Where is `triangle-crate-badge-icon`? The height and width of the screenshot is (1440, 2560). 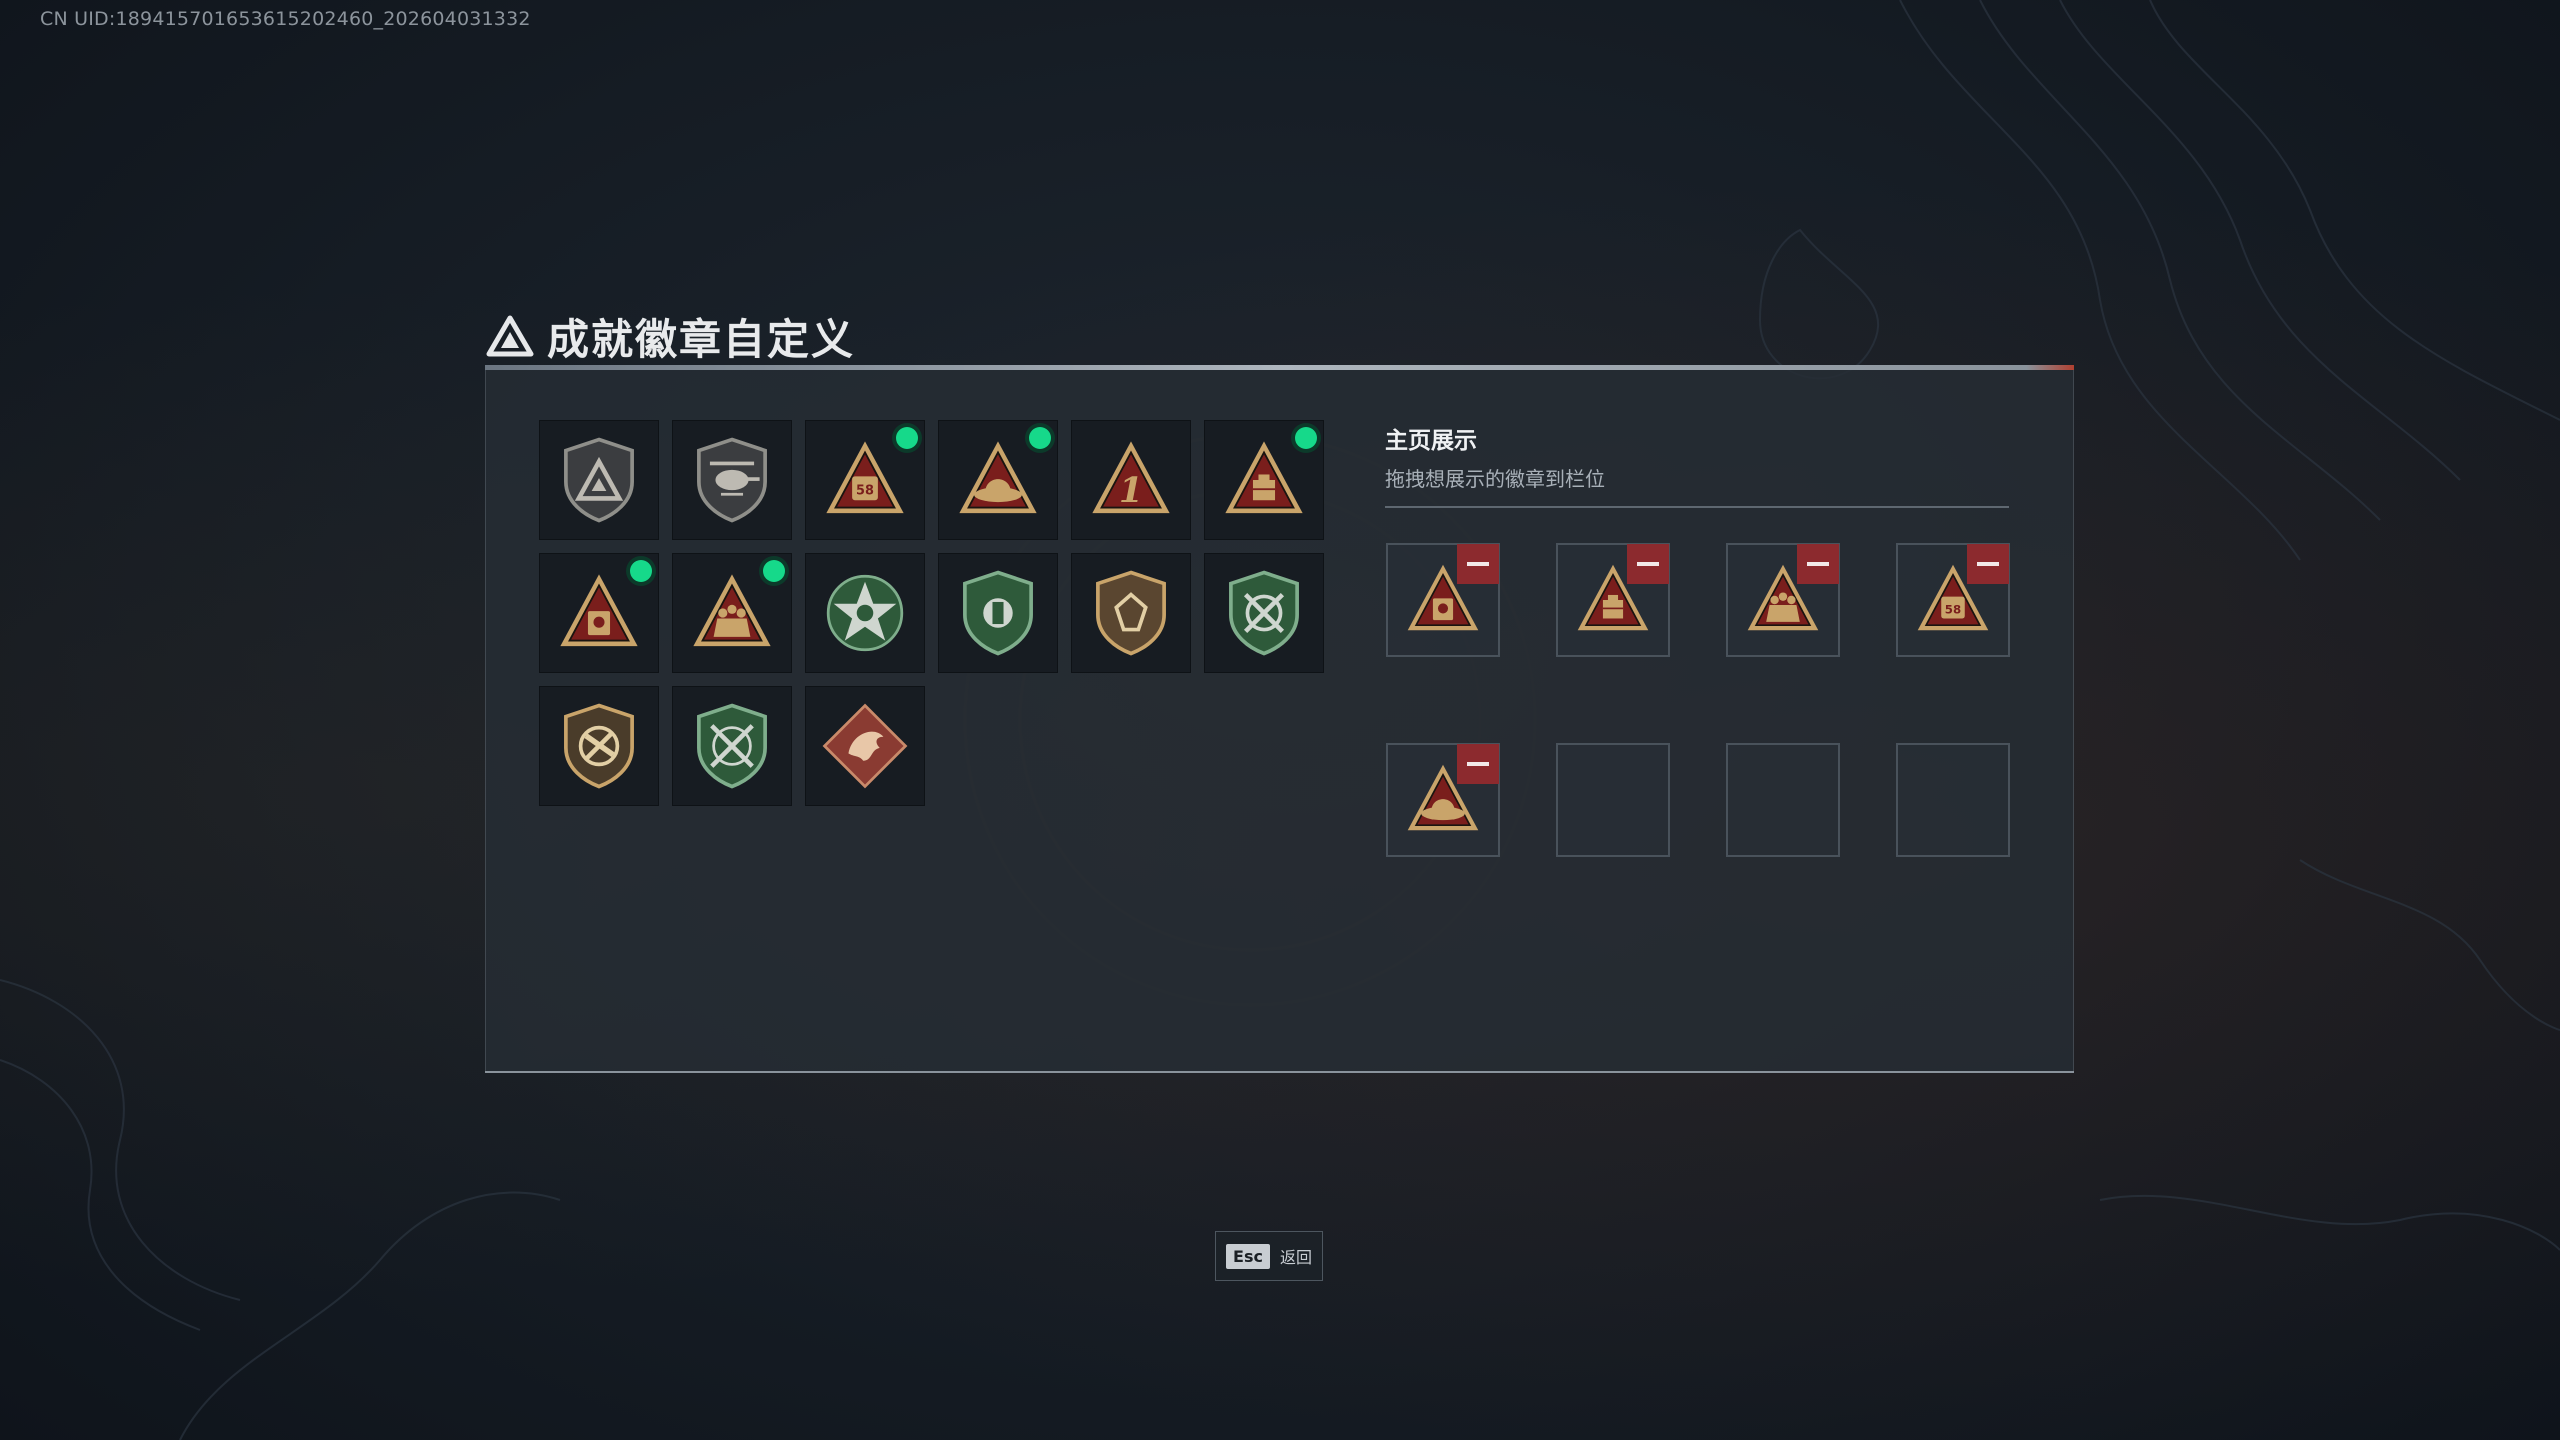 triangle-crate-badge-icon is located at coordinates (1264, 477).